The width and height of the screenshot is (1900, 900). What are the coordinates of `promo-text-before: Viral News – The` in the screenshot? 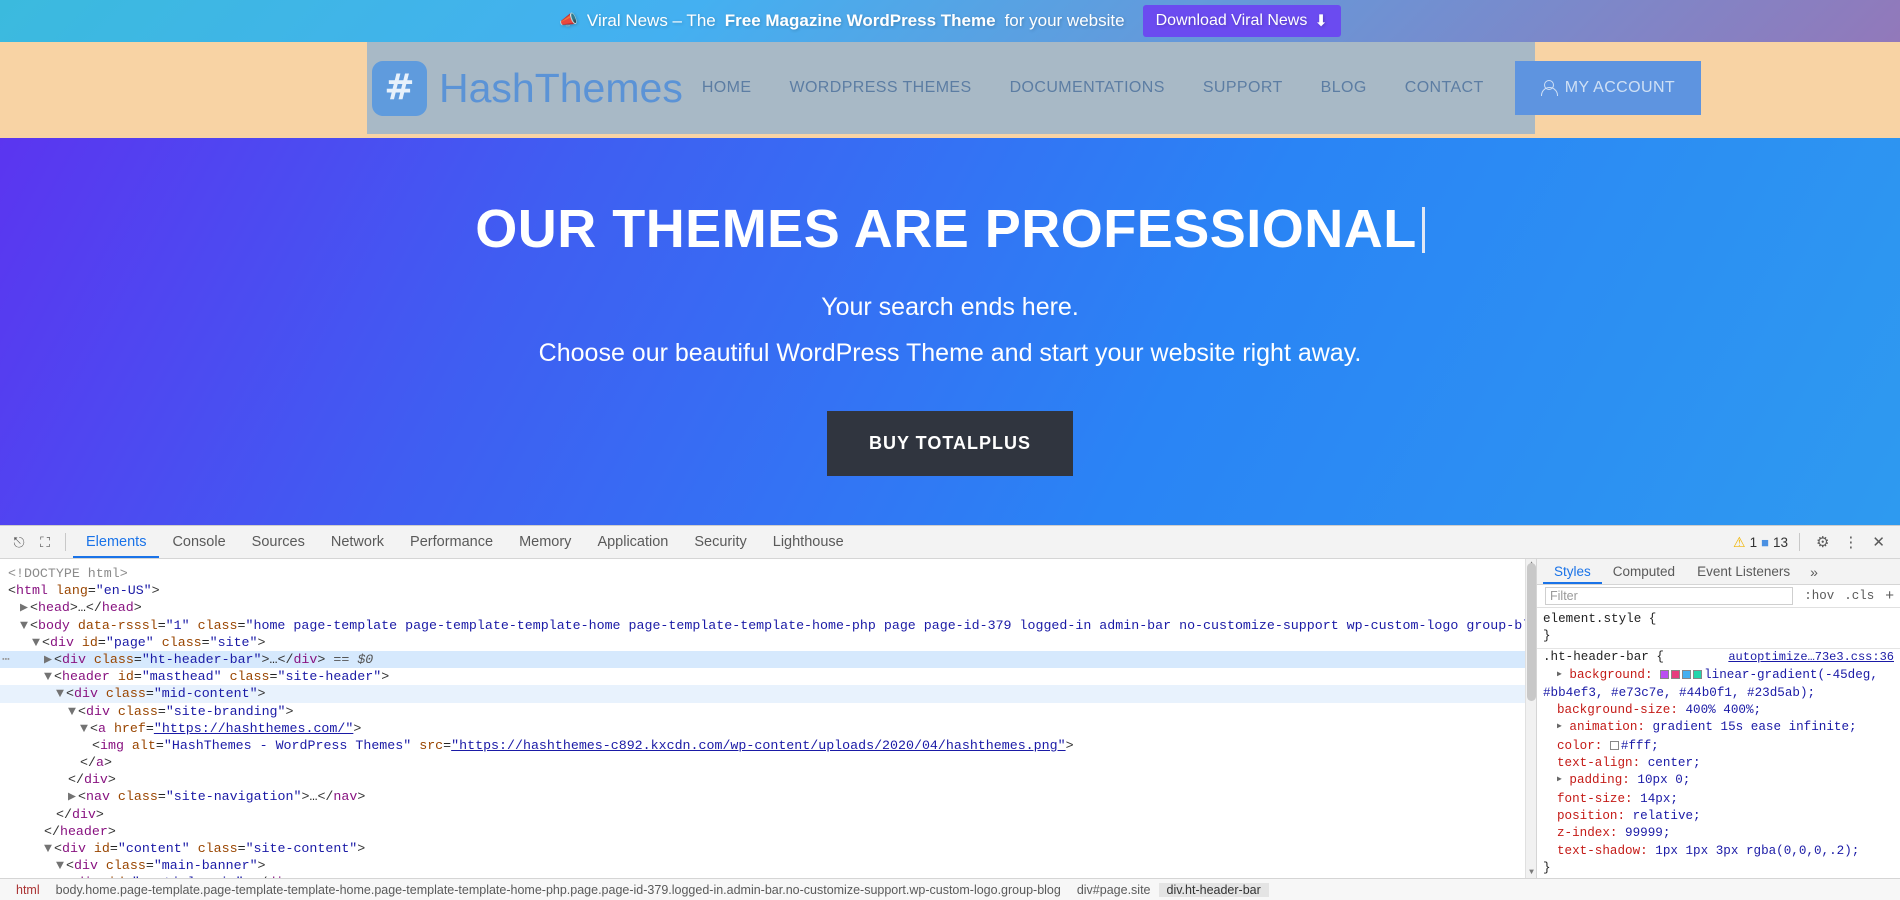 It's located at (651, 20).